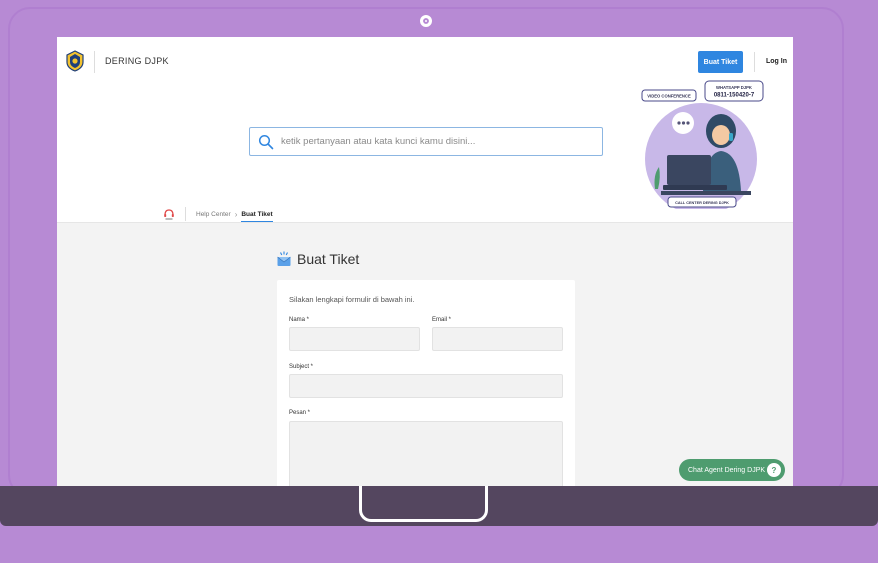 This screenshot has width=878, height=563. What do you see at coordinates (426, 386) in the screenshot?
I see `subject-field` at bounding box center [426, 386].